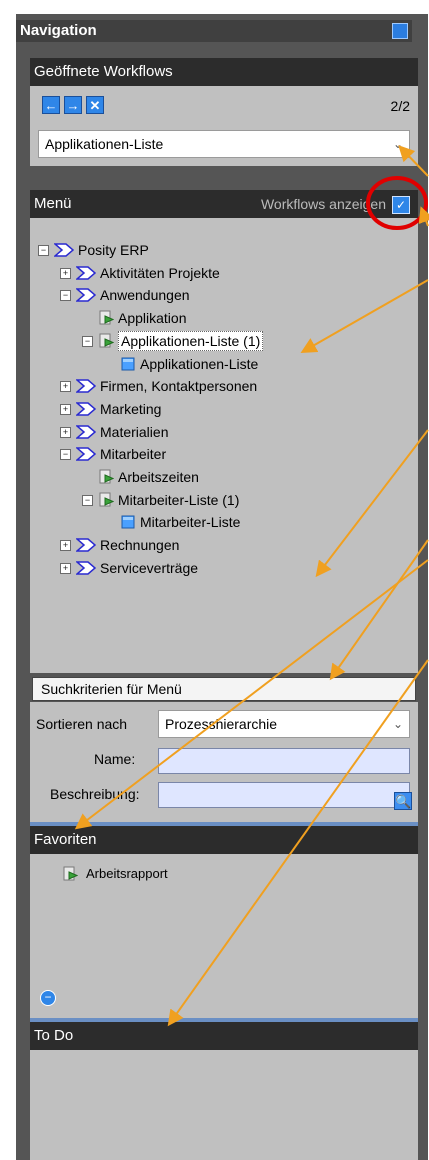 The height and width of the screenshot is (1160, 429). I want to click on search-criteria-header: Suchkriterien für Menü, so click(224, 689).